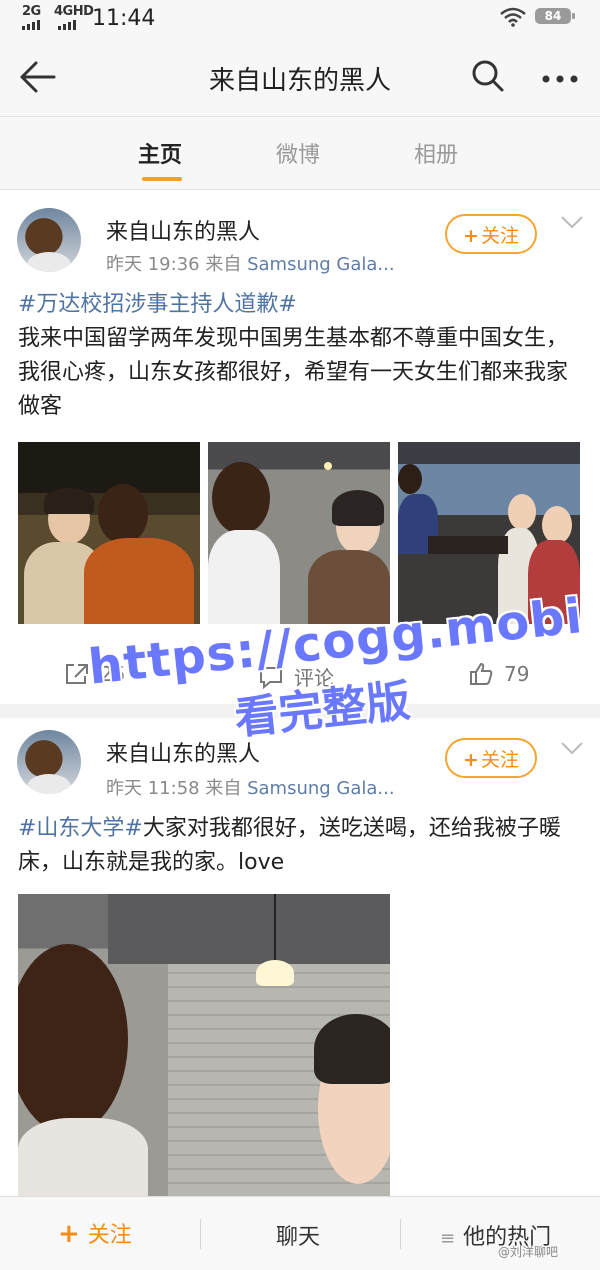  I want to click on post-text: #山东大学#大家对我都很好，送吃送喝，还给我被子暖床，山东就是我的家。love, so click(301, 846).